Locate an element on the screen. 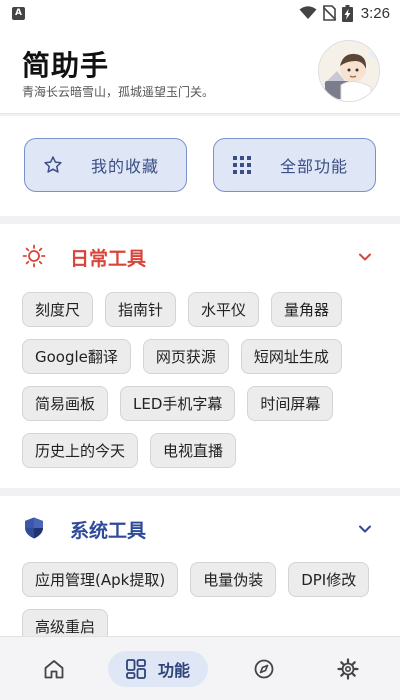 This screenshot has width=400, height=700. daily-tools-title: 日常工具 is located at coordinates (108, 259).